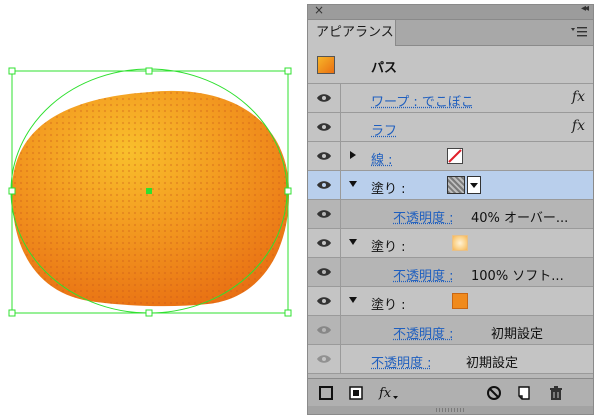  I want to click on add-new-effect-icon: fx, so click(389, 393).